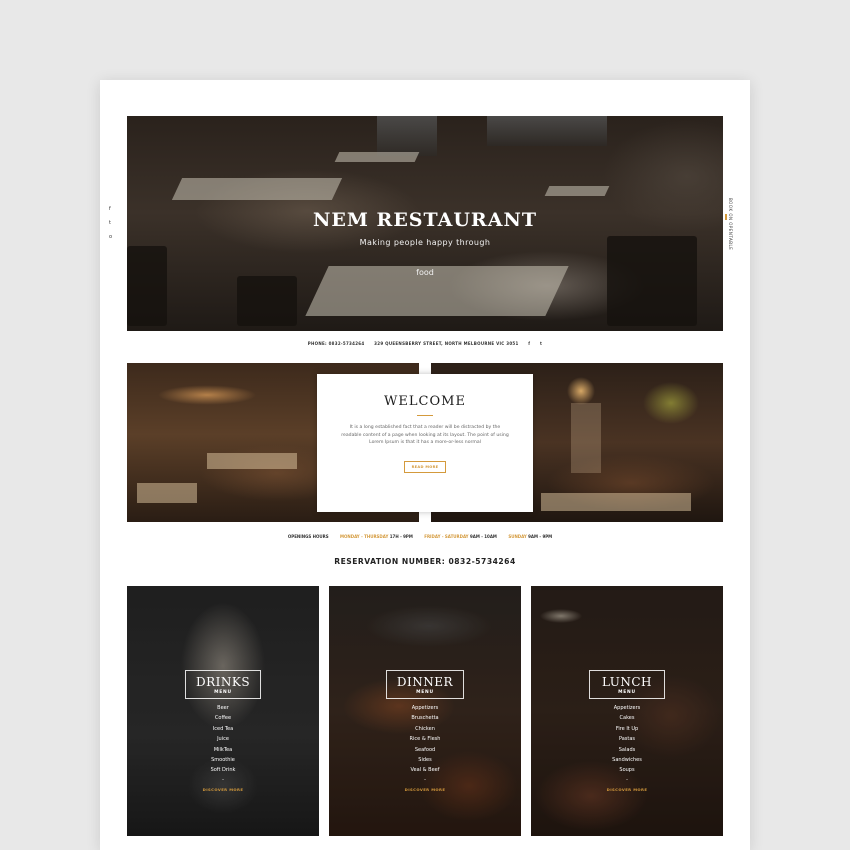 Image resolution: width=850 pixels, height=850 pixels. Describe the element at coordinates (540, 536) in the screenshot. I see `hours-time: 9AM - 9PM` at that location.